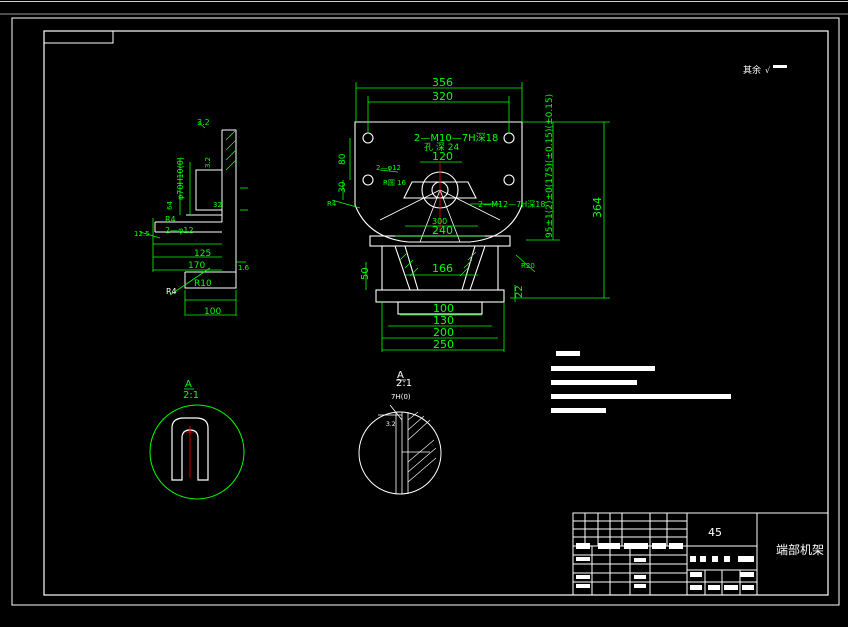  Describe the element at coordinates (800, 549) in the screenshot. I see `part-name: 端部机架` at that location.